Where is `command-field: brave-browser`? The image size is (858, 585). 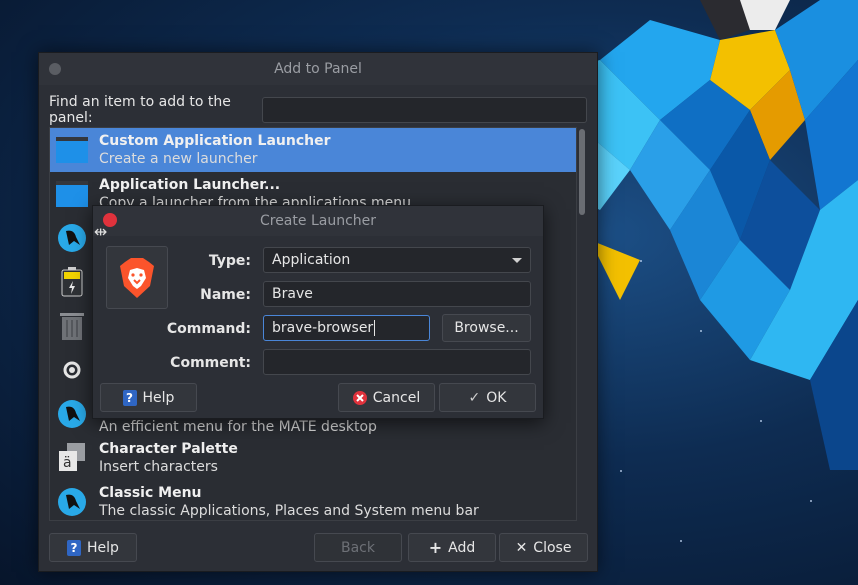
command-field: brave-browser is located at coordinates (346, 328).